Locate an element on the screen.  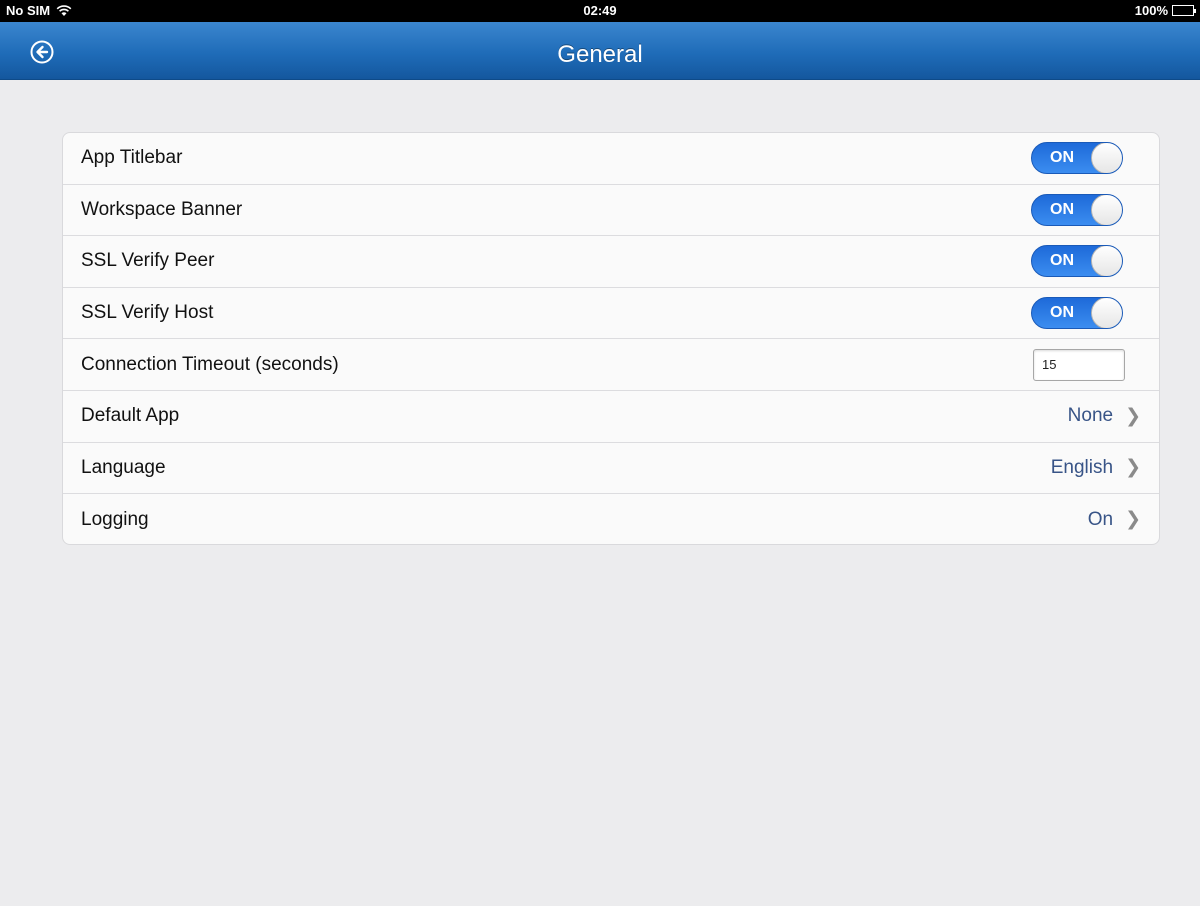
setting-row-workspace-banner: Workspace Banner ON is located at coordinates (611, 211).